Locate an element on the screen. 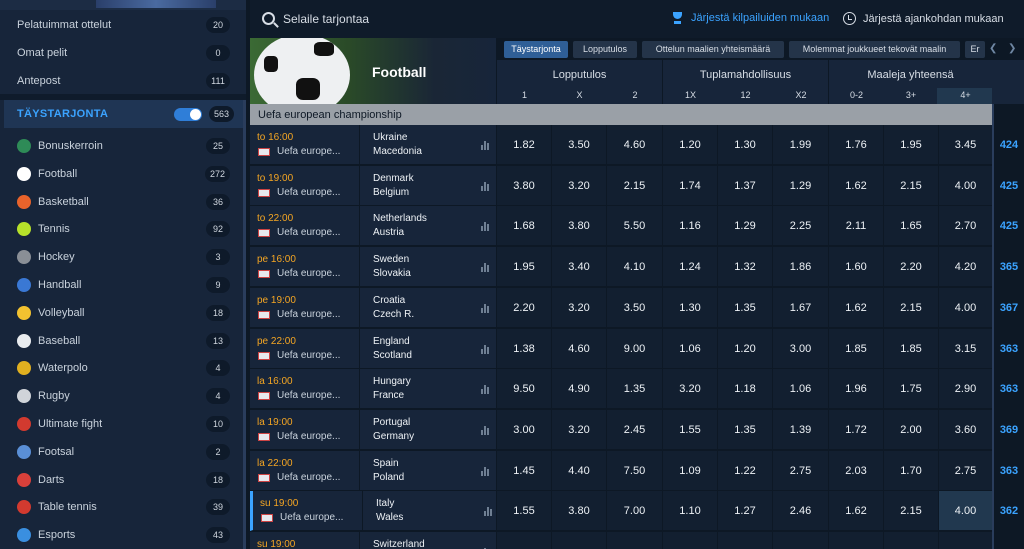  event-row: su 19:00Uefa europe...Switzerland is located at coordinates (637, 540).